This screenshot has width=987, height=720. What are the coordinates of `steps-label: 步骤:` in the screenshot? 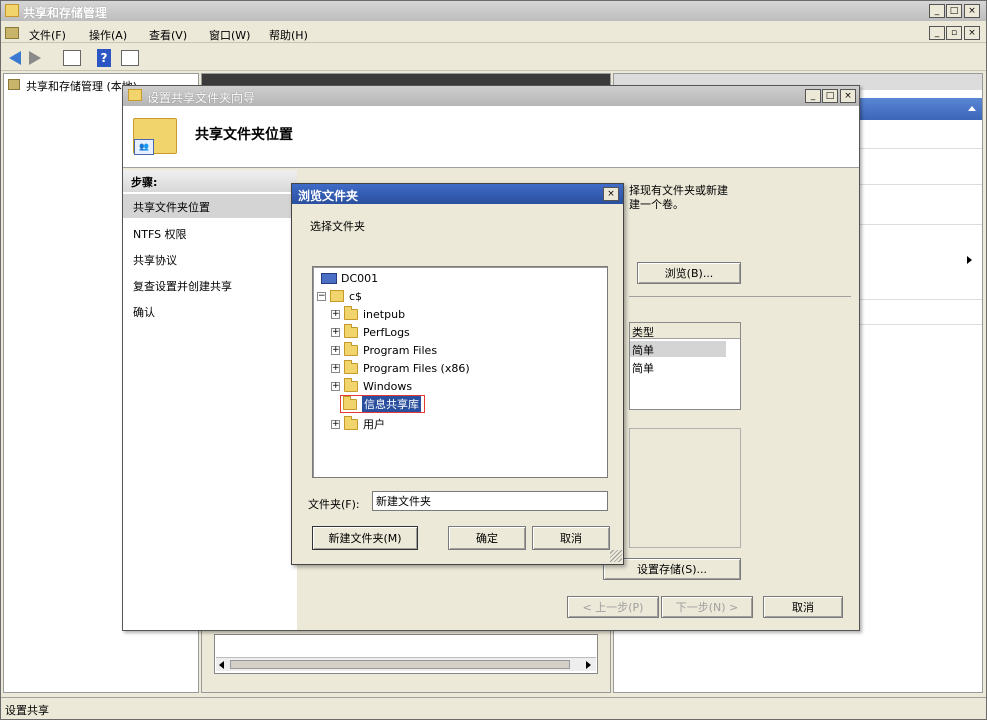 It's located at (144, 182).